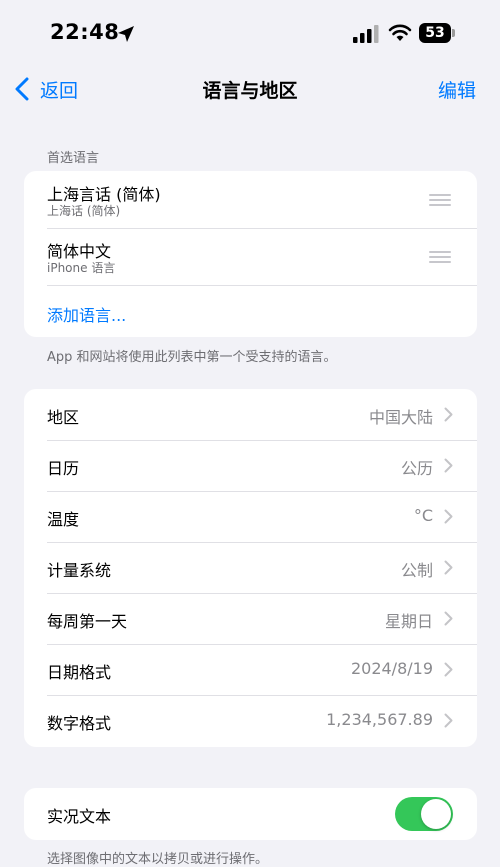 This screenshot has width=500, height=867. What do you see at coordinates (250, 414) in the screenshot?
I see `setting-row-region: 地区 中国大陆` at bounding box center [250, 414].